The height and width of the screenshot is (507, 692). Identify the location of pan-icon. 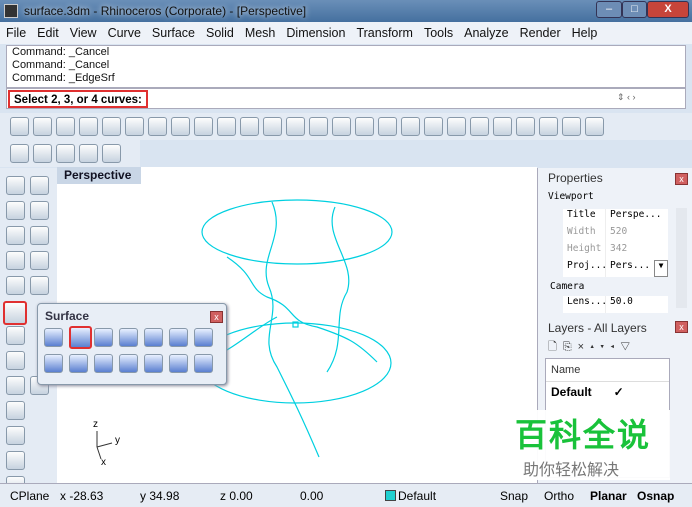
(226, 126).